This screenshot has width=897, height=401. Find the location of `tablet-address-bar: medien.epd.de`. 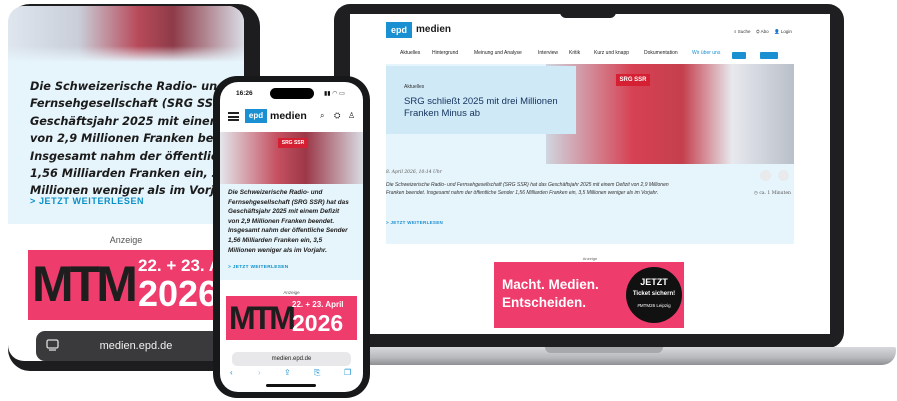

tablet-address-bar: medien.epd.de is located at coordinates (136, 346).